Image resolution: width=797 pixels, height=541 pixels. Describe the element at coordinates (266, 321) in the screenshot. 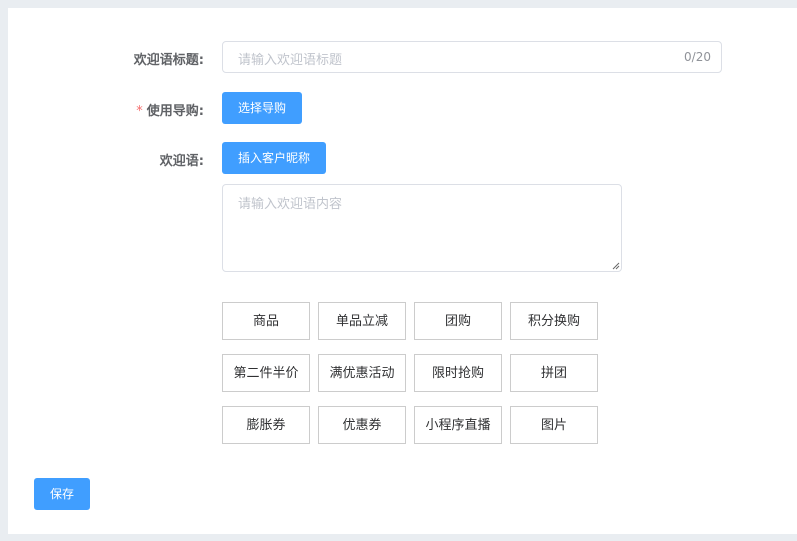

I see `tag-product: 商品` at that location.